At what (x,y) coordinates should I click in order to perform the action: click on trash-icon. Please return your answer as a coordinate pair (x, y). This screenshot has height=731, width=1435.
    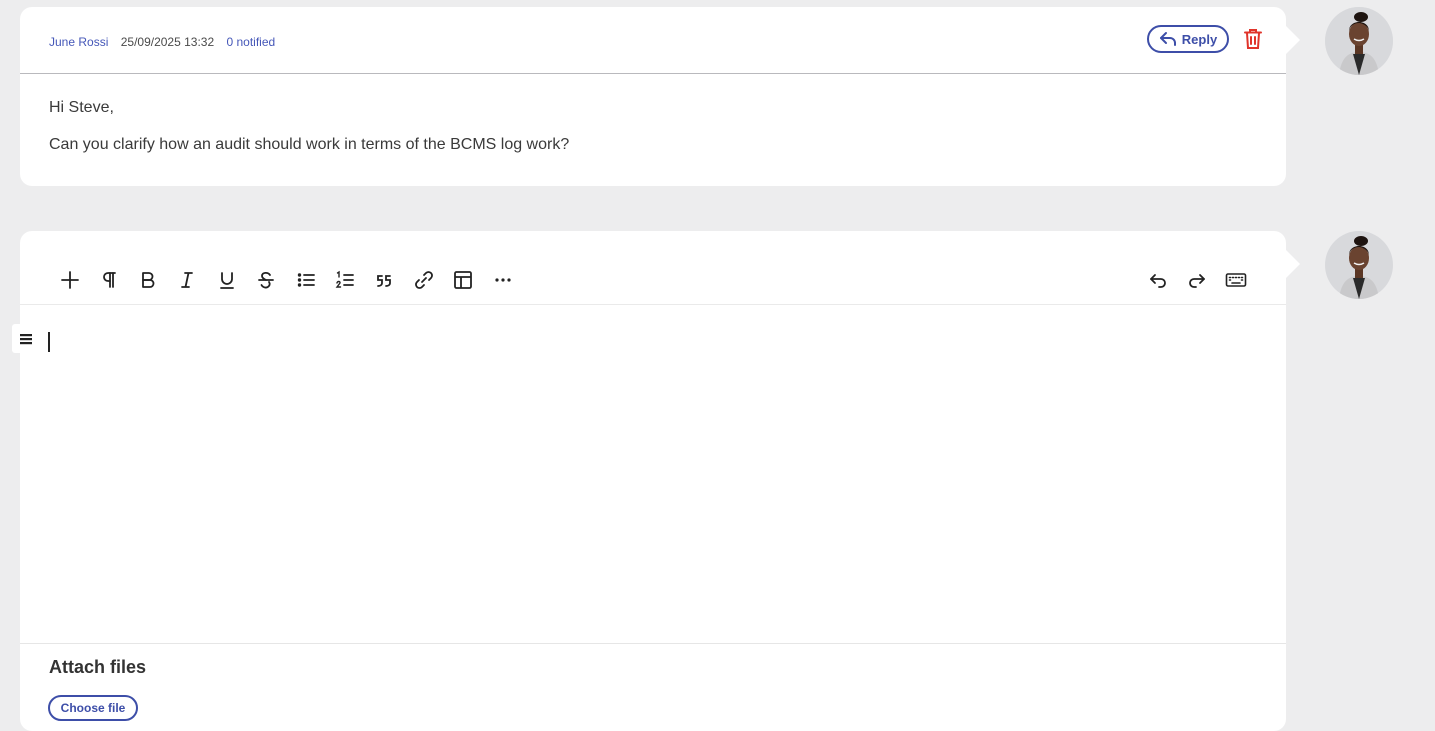
    Looking at the image, I should click on (1253, 39).